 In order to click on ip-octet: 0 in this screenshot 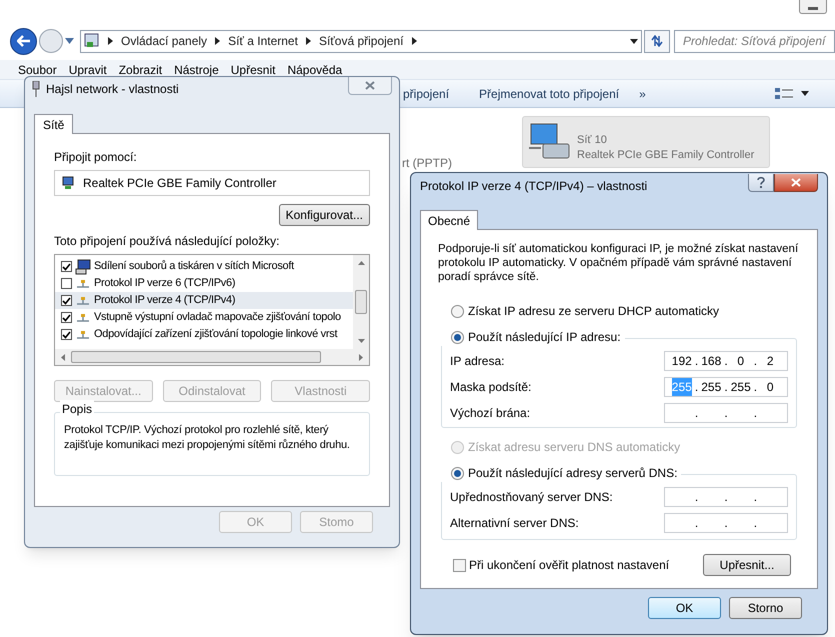, I will do `click(770, 387)`.